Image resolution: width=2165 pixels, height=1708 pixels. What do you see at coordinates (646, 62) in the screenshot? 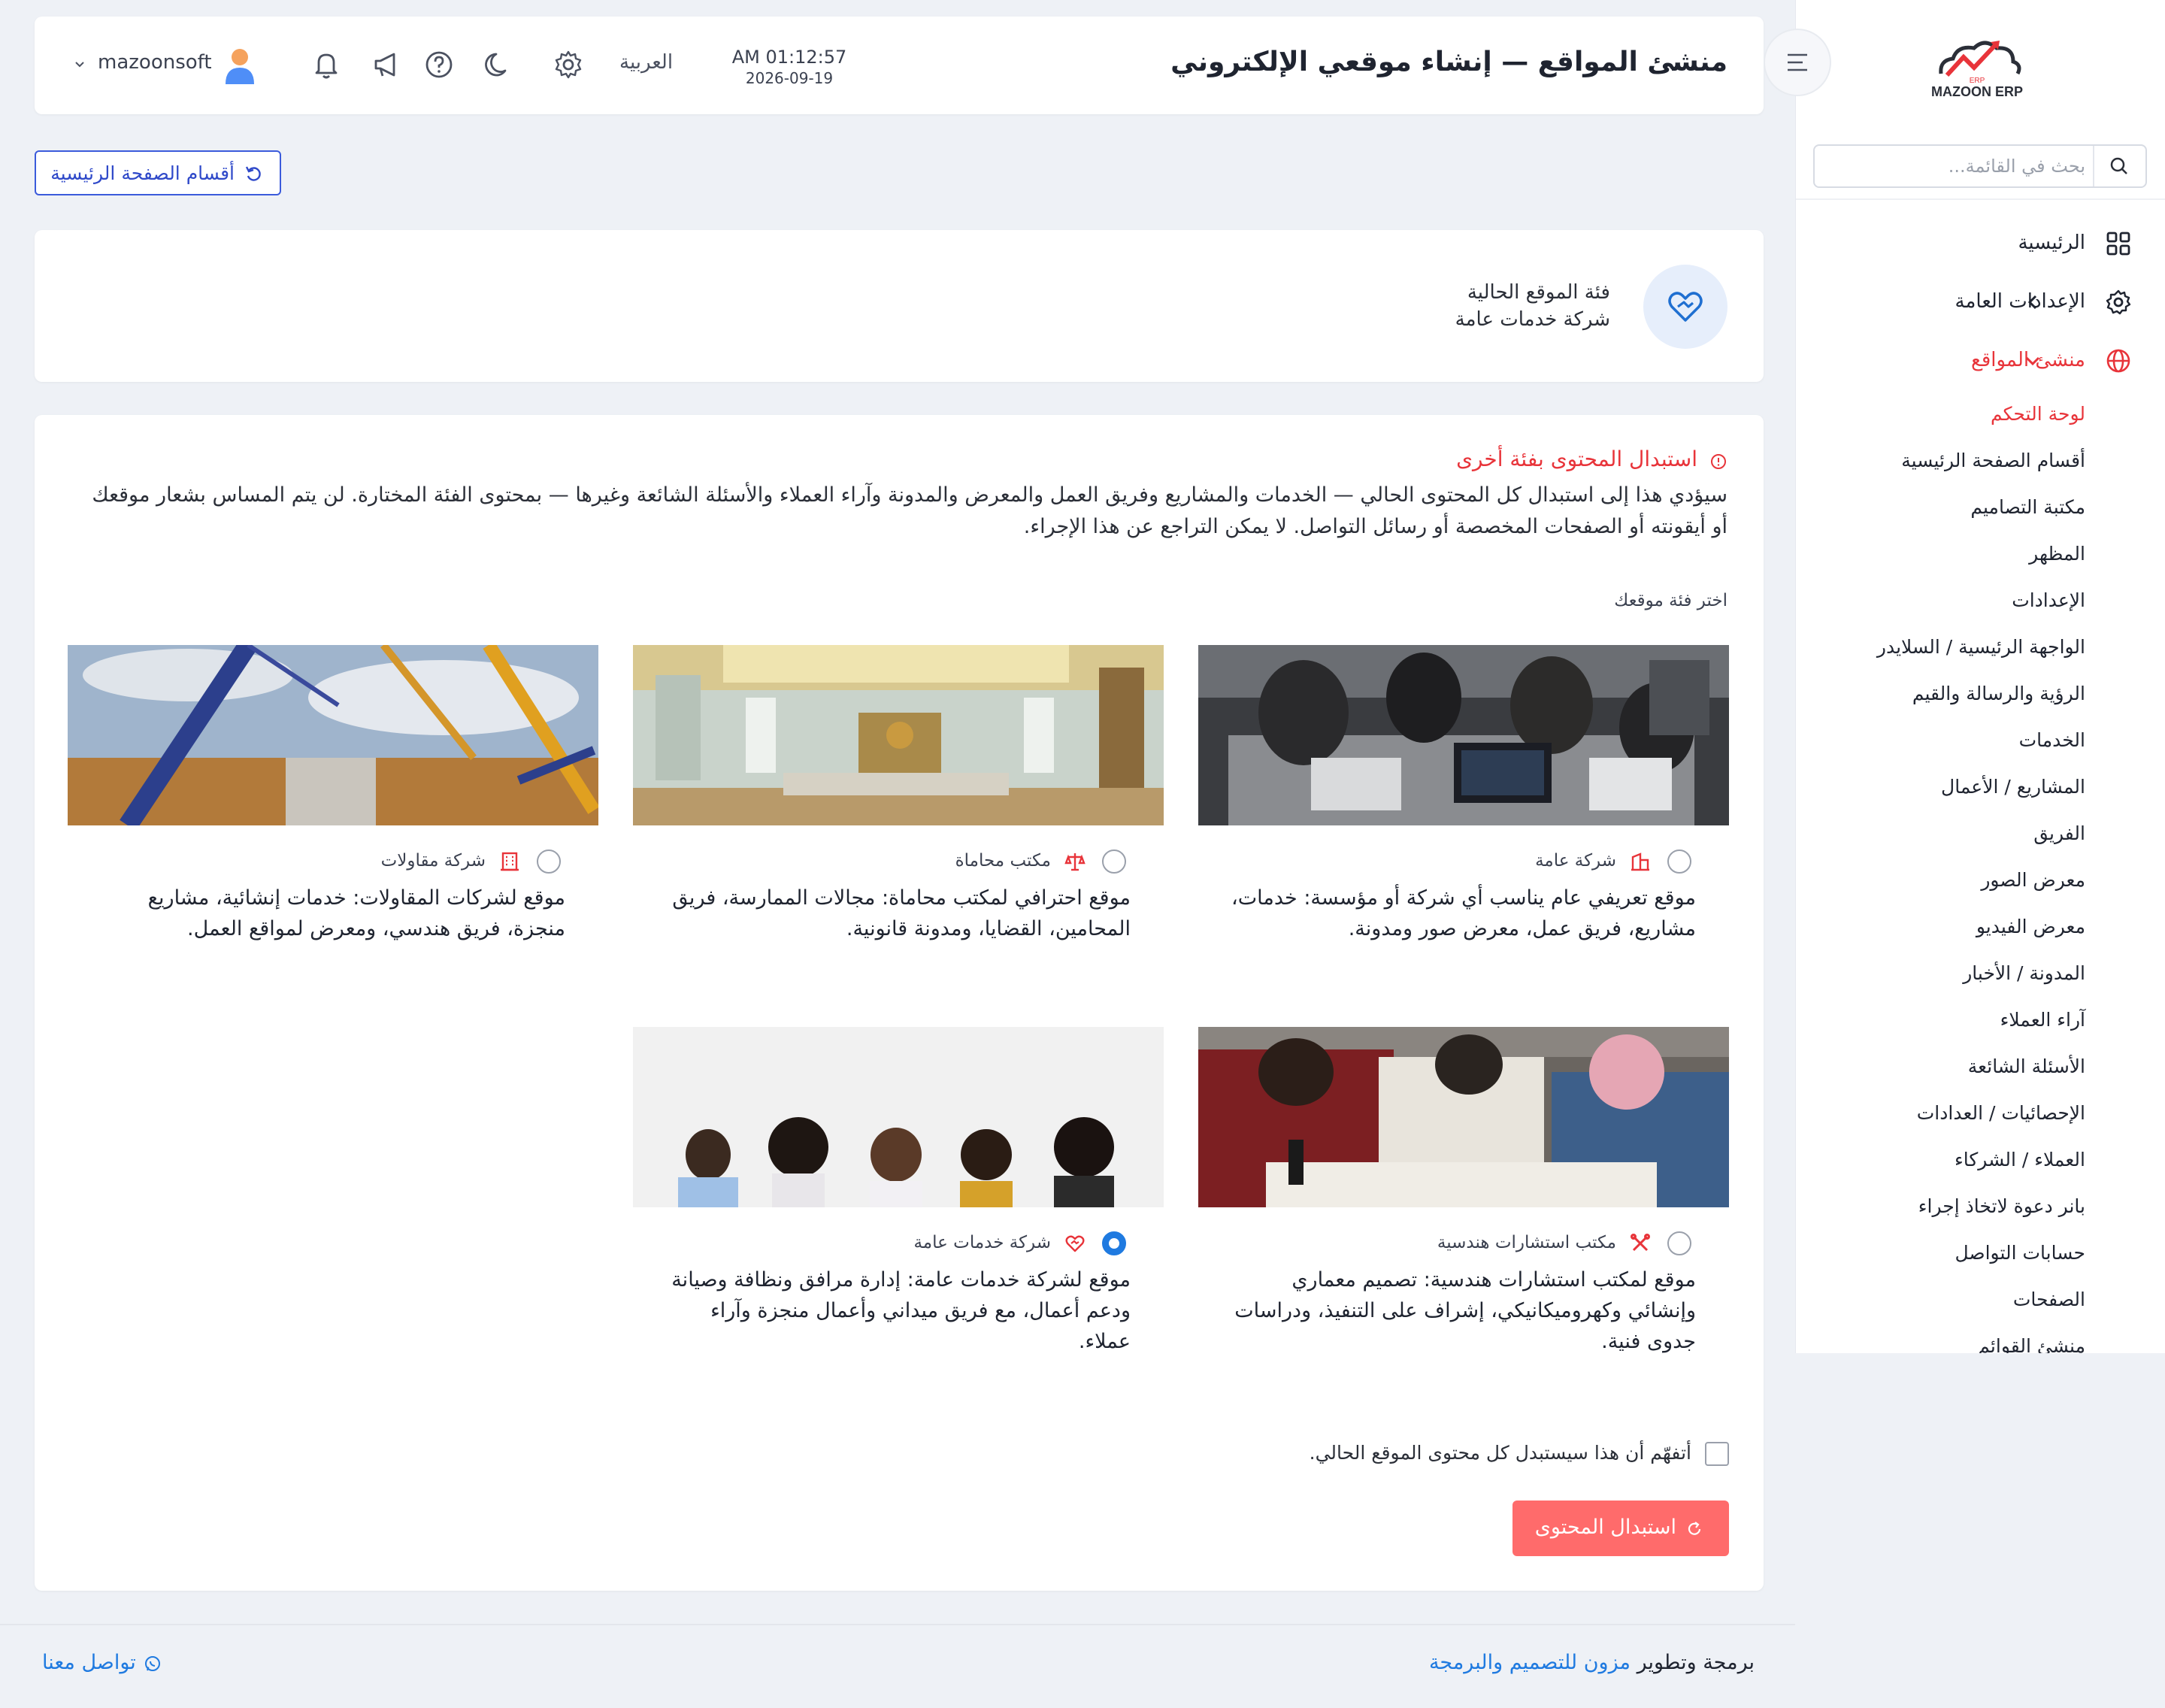
I see `language-switch: العربية` at bounding box center [646, 62].